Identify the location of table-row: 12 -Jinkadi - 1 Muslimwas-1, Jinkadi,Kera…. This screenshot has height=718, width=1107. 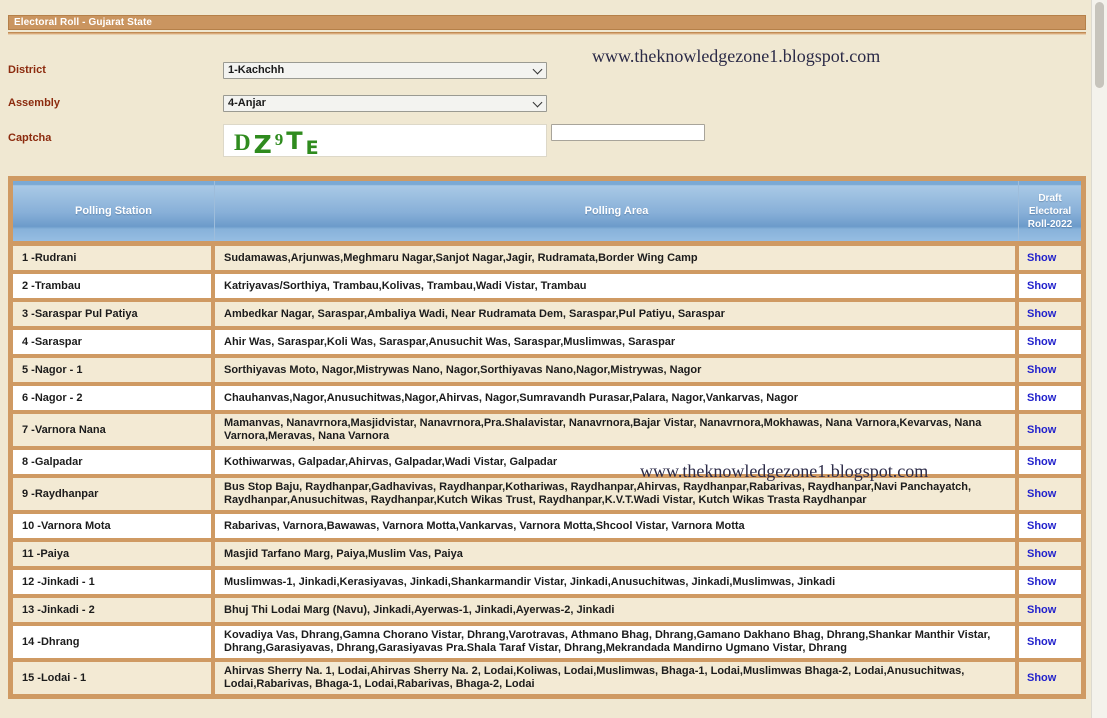
(547, 584).